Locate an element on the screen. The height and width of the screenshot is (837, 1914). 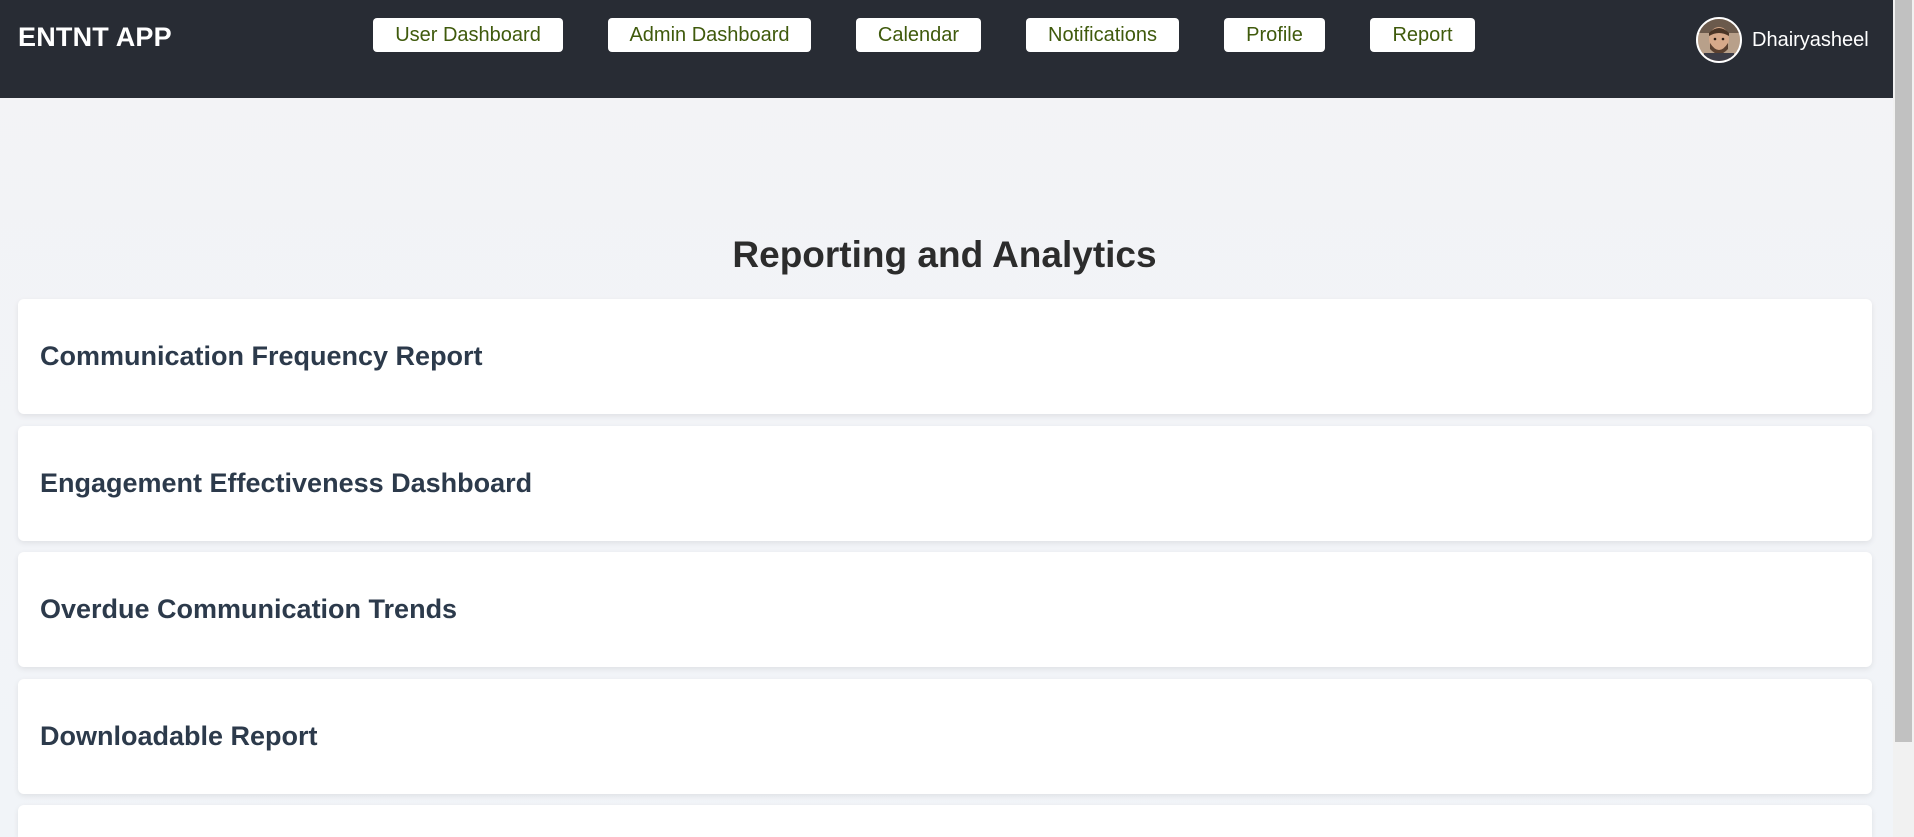
report-card-title: Communication Frequency Report is located at coordinates (261, 356).